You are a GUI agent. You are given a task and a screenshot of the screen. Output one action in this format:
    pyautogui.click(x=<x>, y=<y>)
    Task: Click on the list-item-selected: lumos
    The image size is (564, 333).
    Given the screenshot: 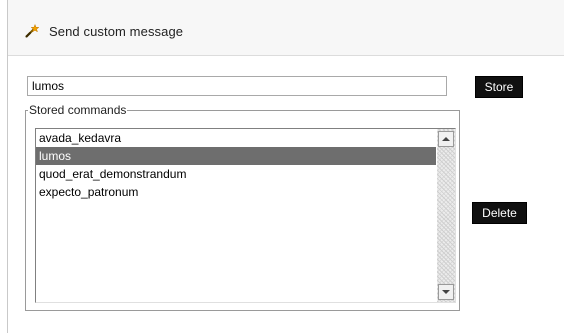 What is the action you would take?
    pyautogui.click(x=236, y=156)
    